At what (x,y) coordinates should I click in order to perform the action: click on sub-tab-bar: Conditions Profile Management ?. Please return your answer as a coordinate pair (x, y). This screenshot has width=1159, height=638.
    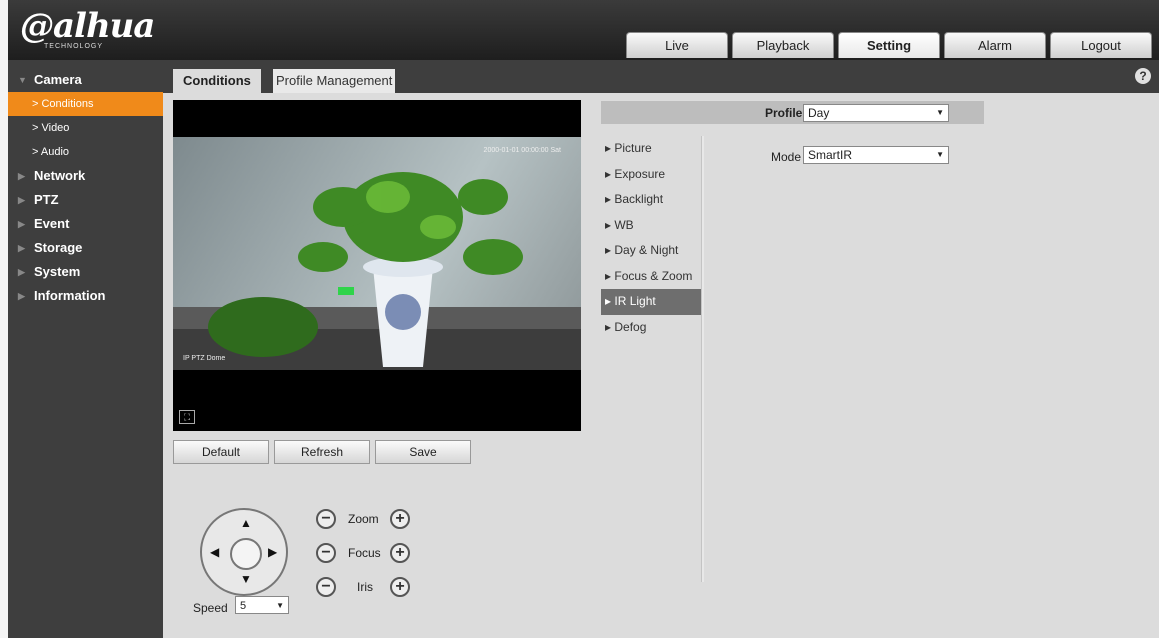
    Looking at the image, I should click on (661, 76).